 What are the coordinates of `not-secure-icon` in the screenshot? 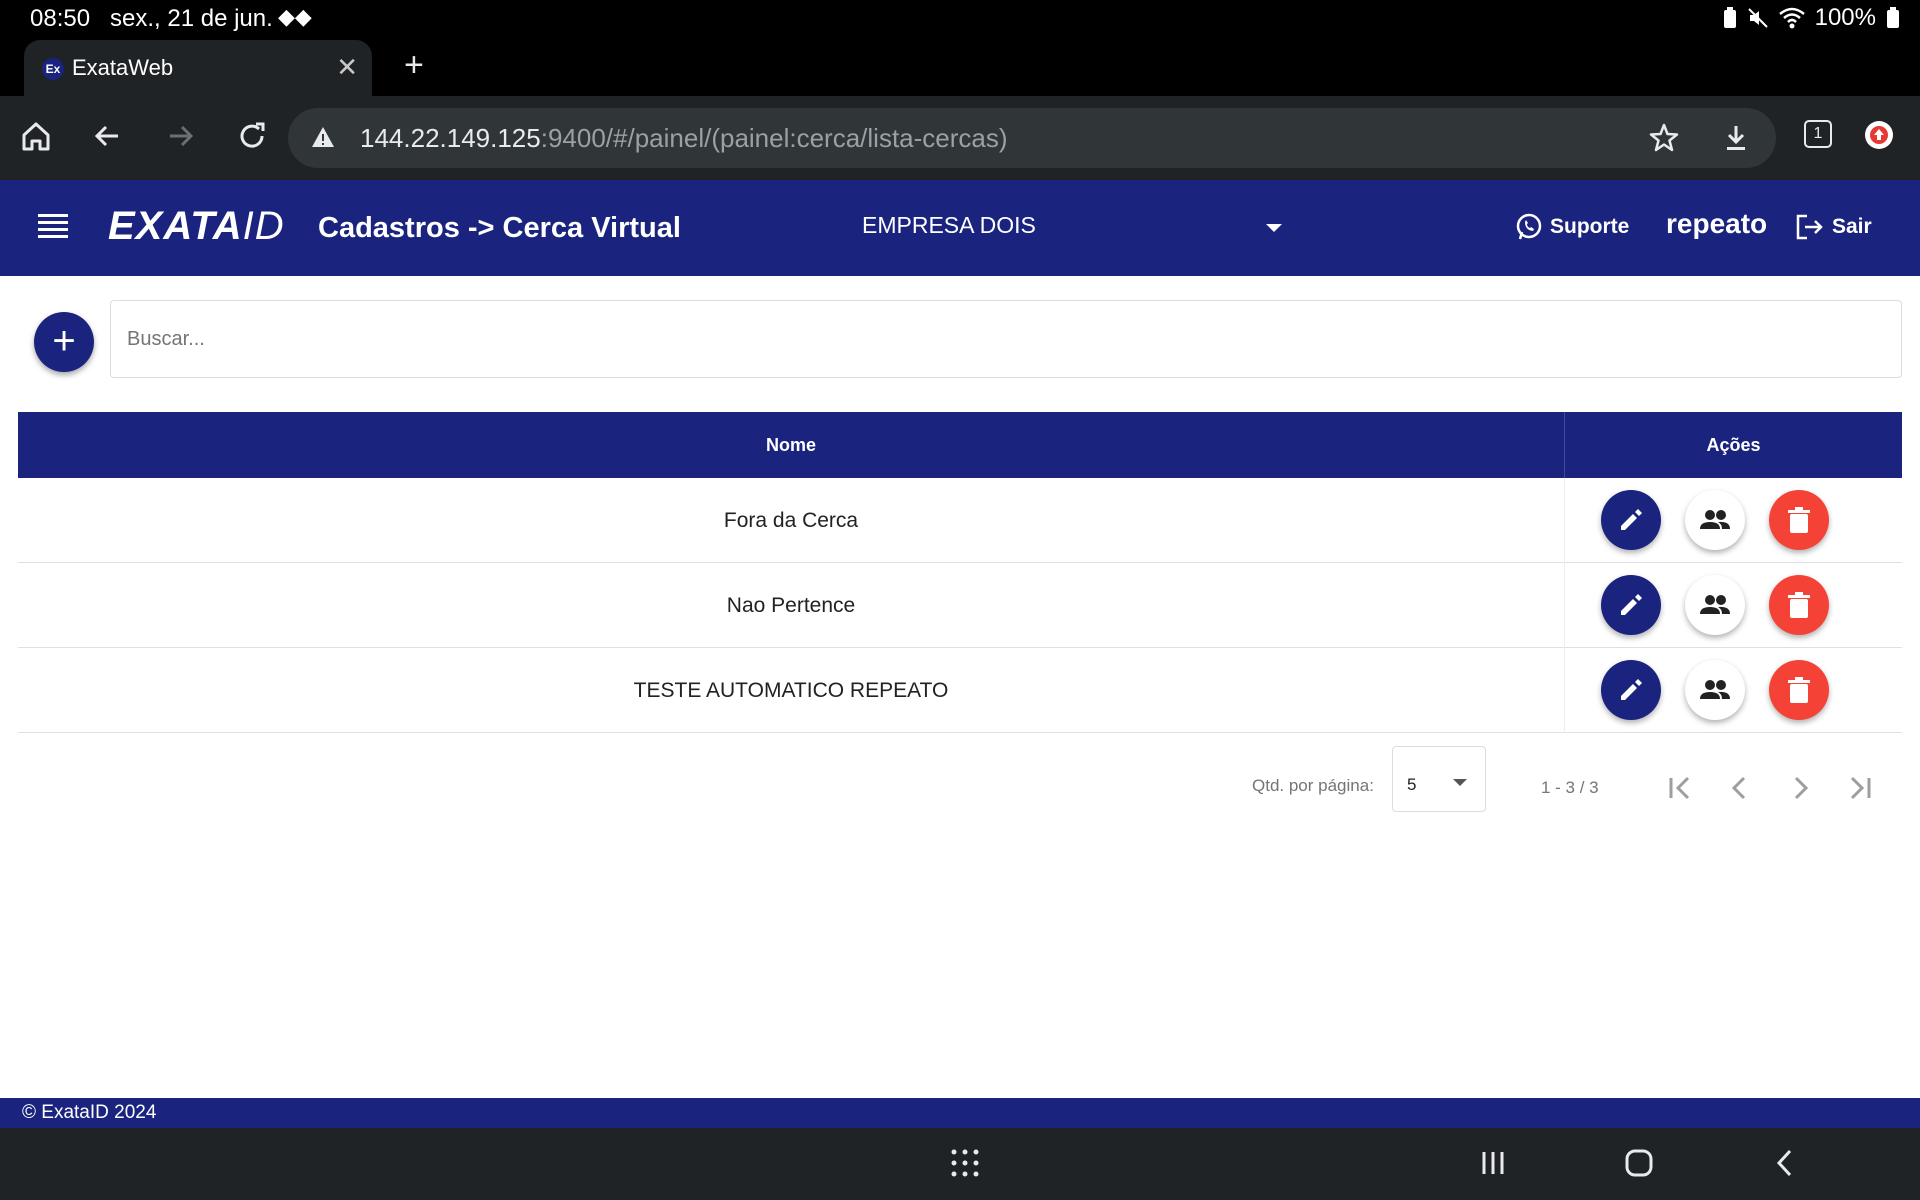 It's located at (323, 137).